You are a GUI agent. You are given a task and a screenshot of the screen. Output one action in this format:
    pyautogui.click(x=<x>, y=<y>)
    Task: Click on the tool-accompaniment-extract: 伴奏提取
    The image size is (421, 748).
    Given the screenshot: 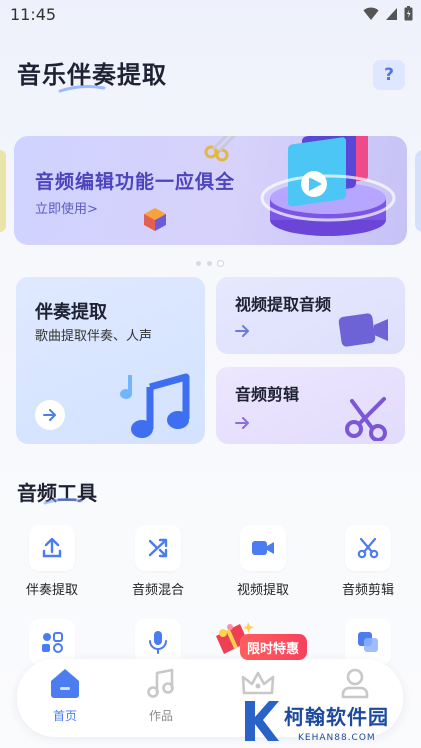 What is the action you would take?
    pyautogui.click(x=52, y=561)
    